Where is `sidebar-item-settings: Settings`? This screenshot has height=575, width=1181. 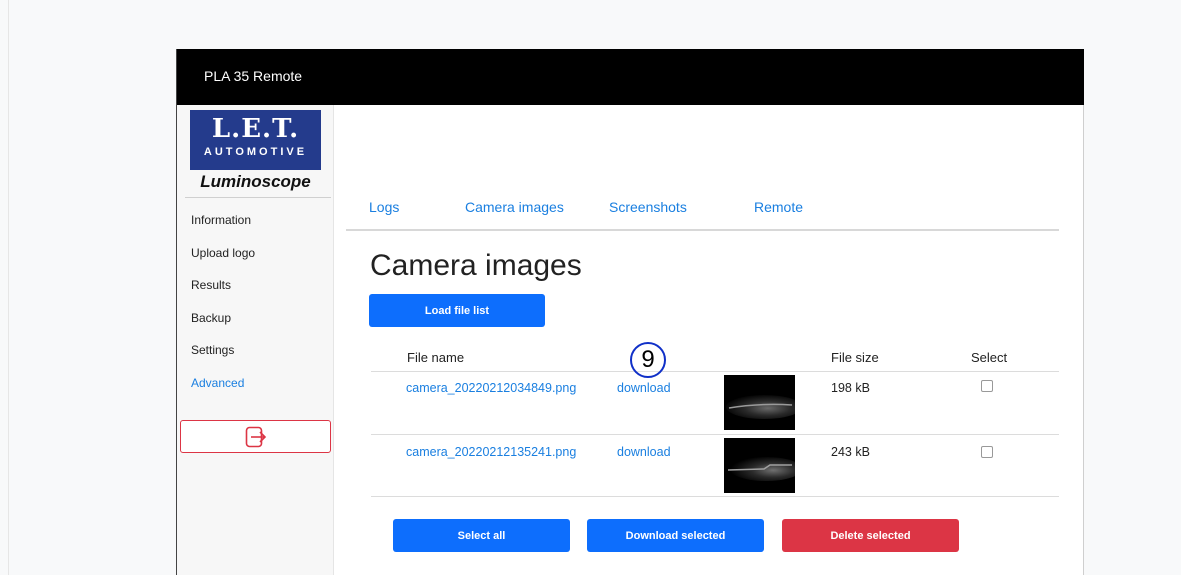 sidebar-item-settings: Settings is located at coordinates (223, 358).